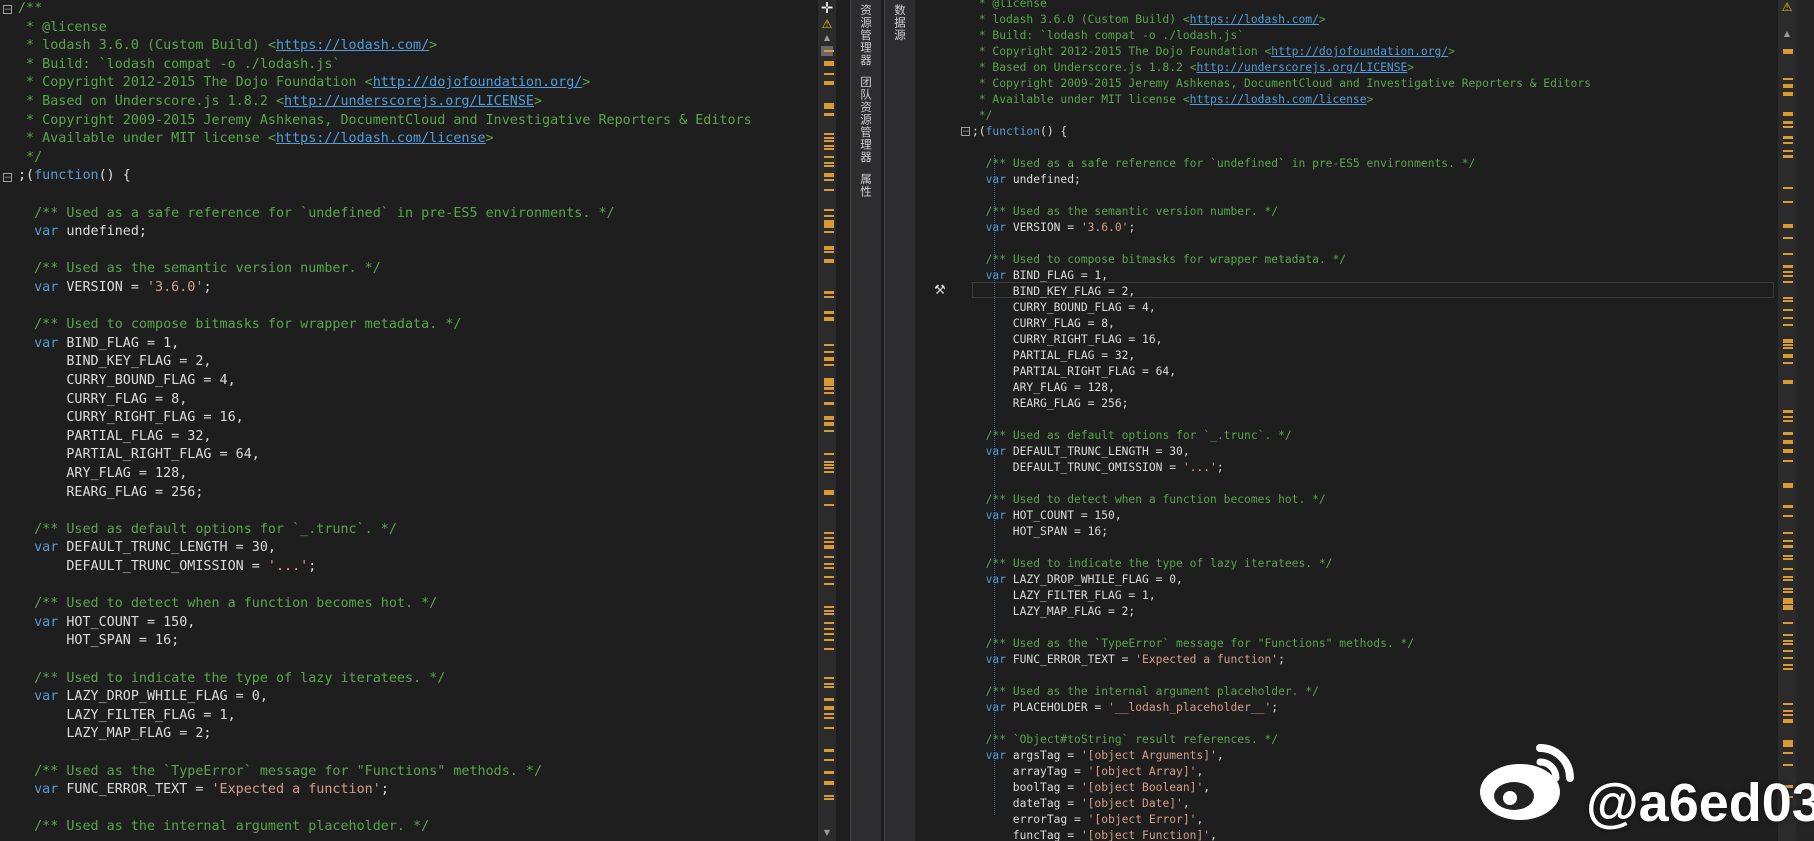  What do you see at coordinates (827, 833) in the screenshot?
I see `scroll-down-icon: ▼` at bounding box center [827, 833].